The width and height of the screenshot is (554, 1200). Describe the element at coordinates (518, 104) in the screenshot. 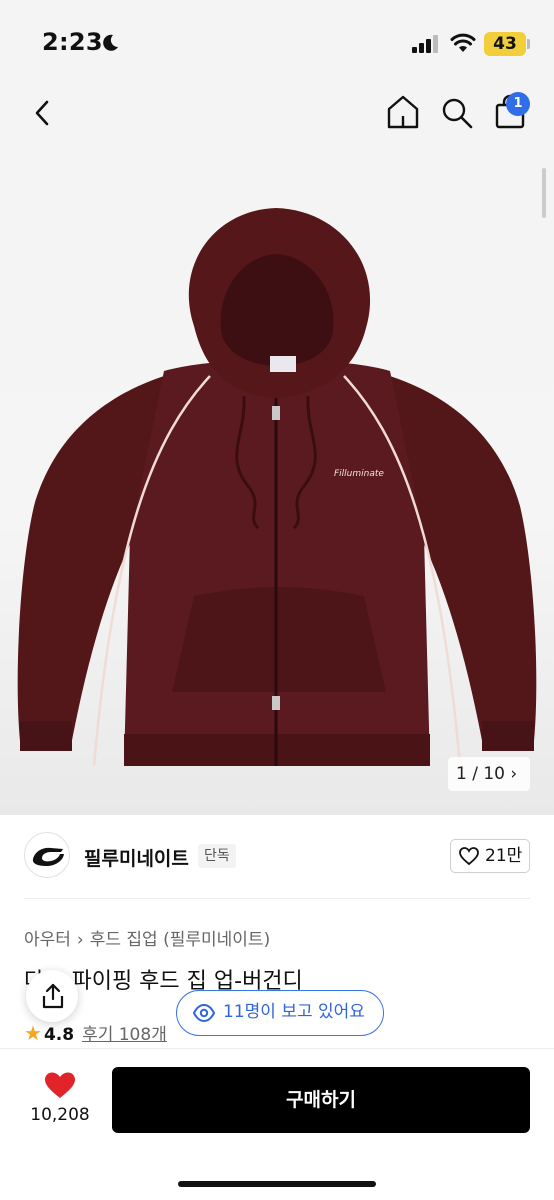

I see `cart-count-badge: 1` at that location.